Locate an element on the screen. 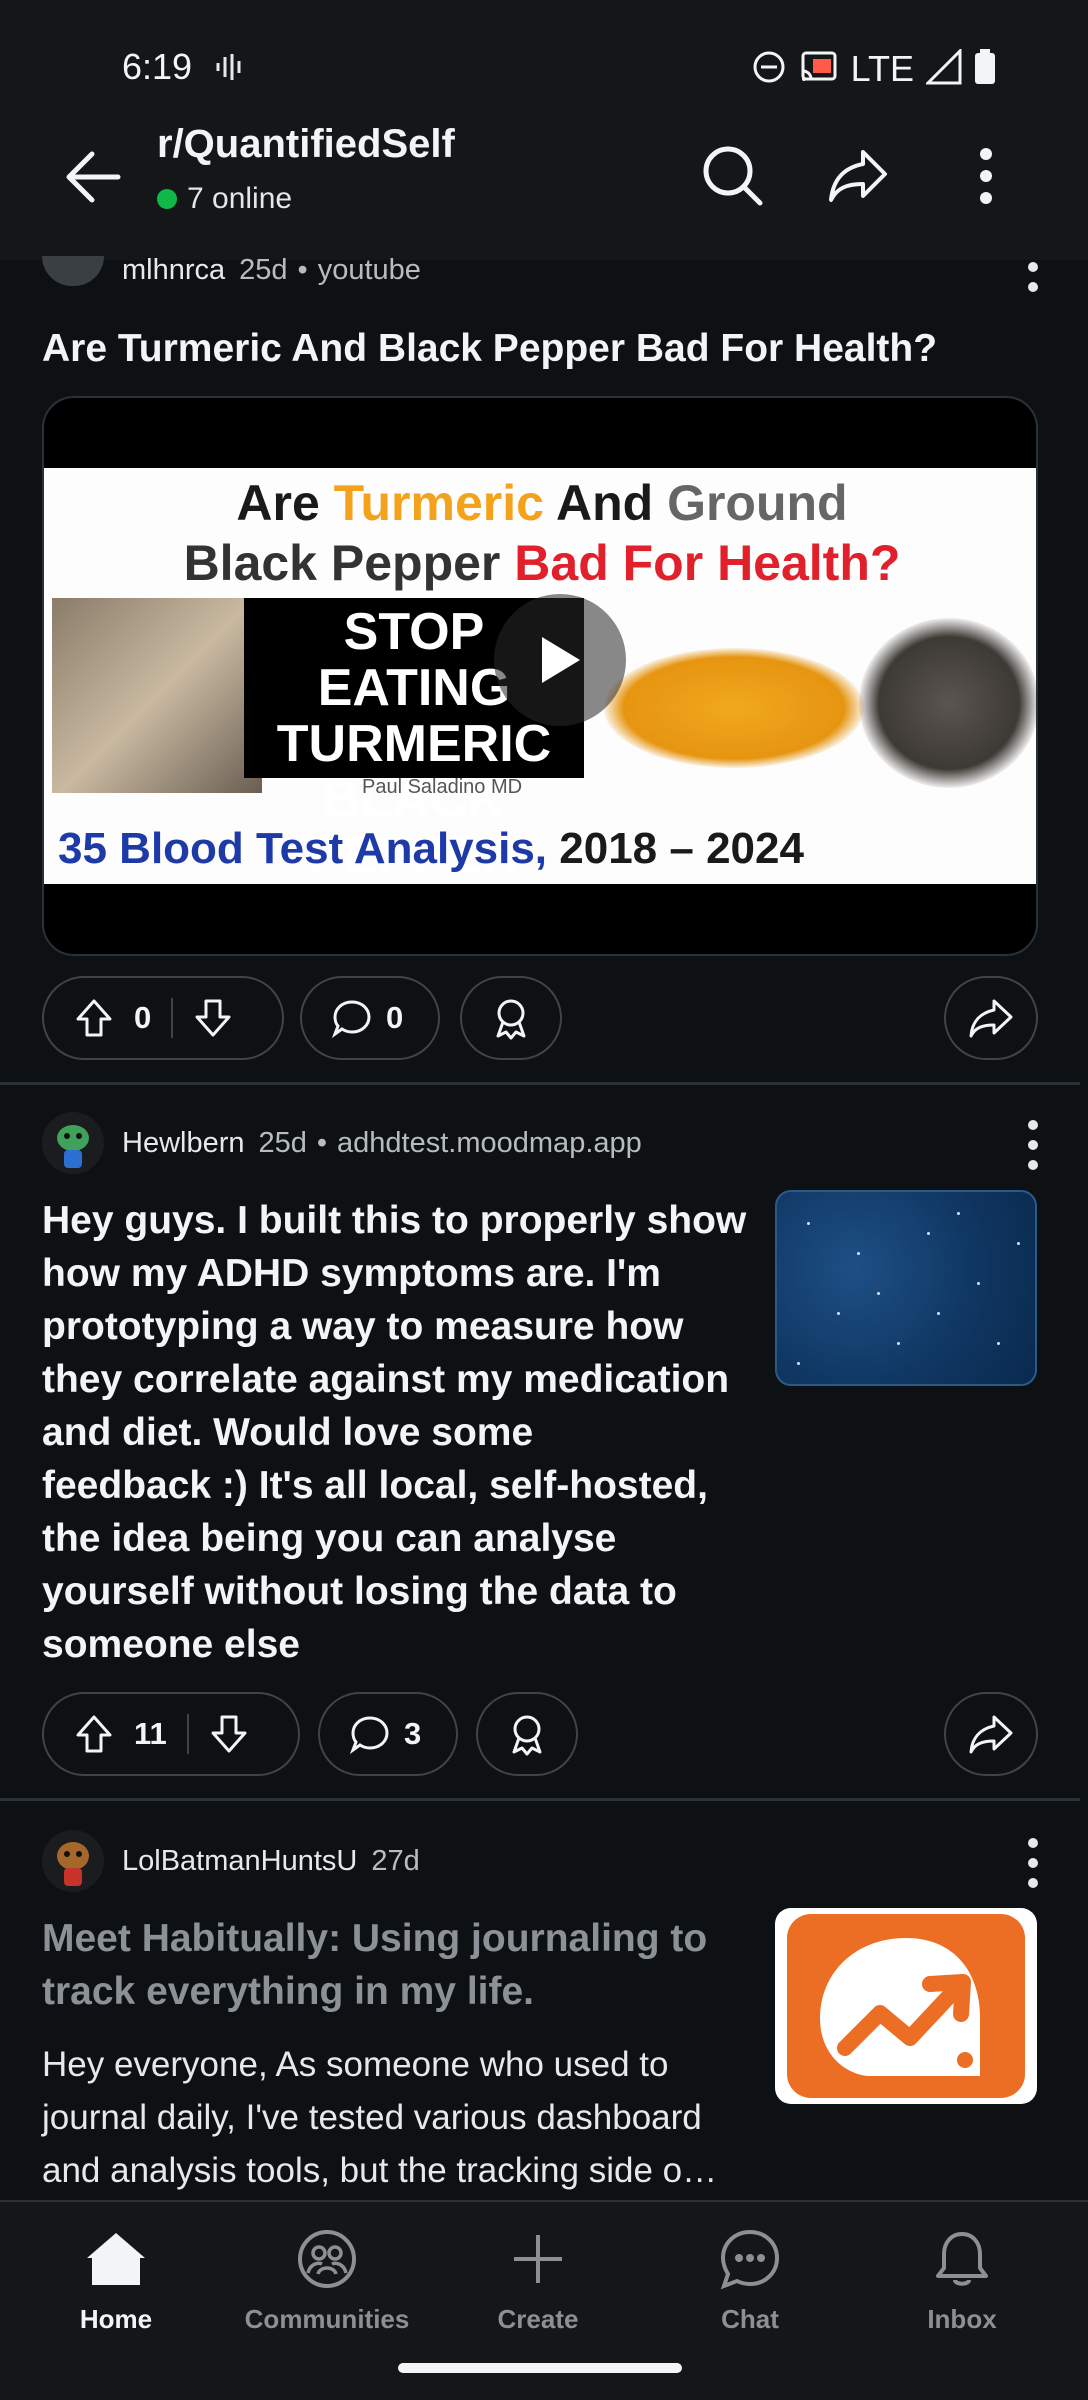 The image size is (1088, 2400). network-label: LTE is located at coordinates (882, 68).